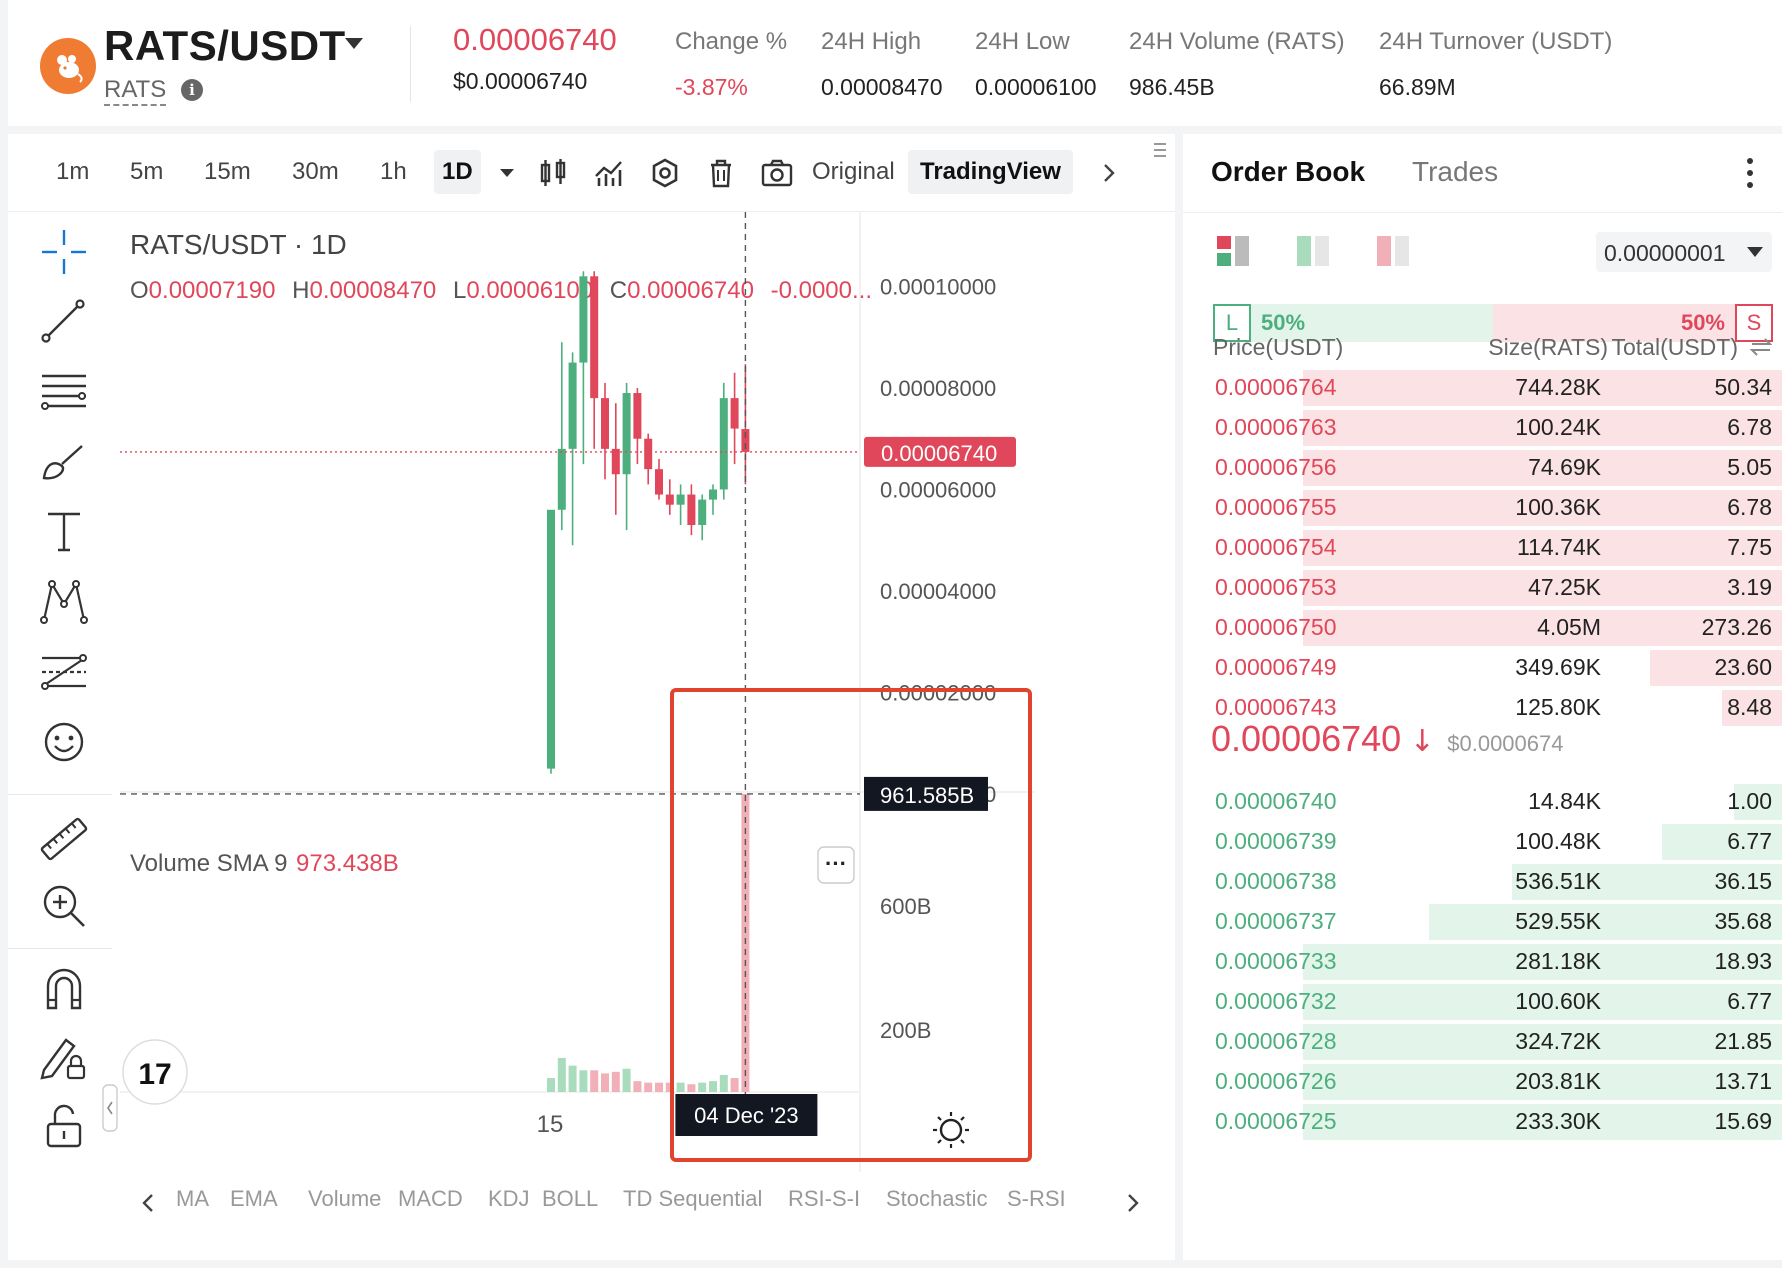 The image size is (1782, 1268). What do you see at coordinates (1482, 802) in the screenshot?
I see `bid-row: 0.00006740 14.84K 1.00` at bounding box center [1482, 802].